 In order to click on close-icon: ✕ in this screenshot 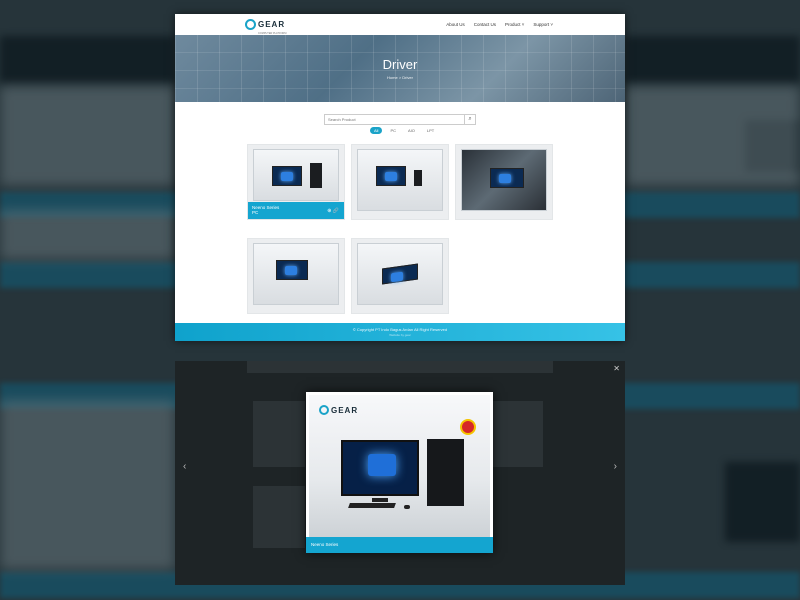, I will do `click(616, 368)`.